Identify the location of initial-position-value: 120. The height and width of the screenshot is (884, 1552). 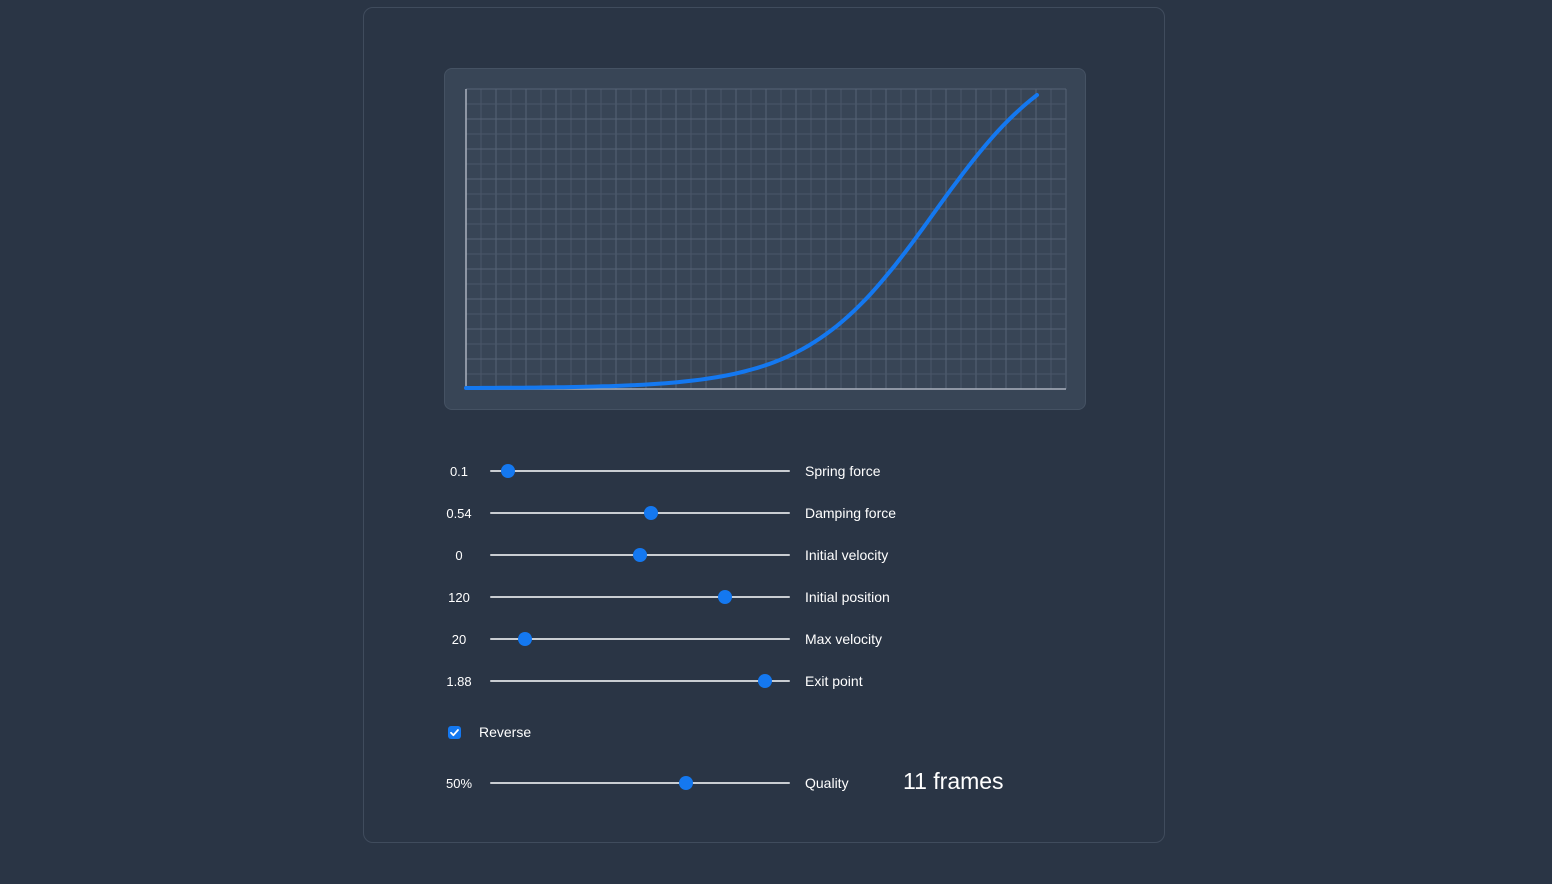
(459, 597).